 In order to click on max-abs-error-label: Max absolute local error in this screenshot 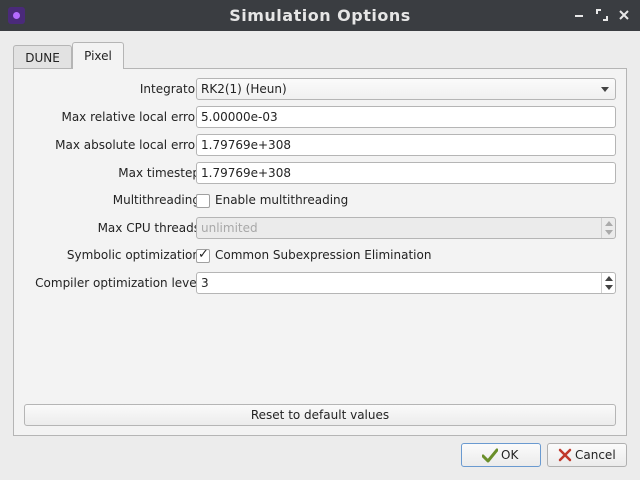, I will do `click(127, 145)`.